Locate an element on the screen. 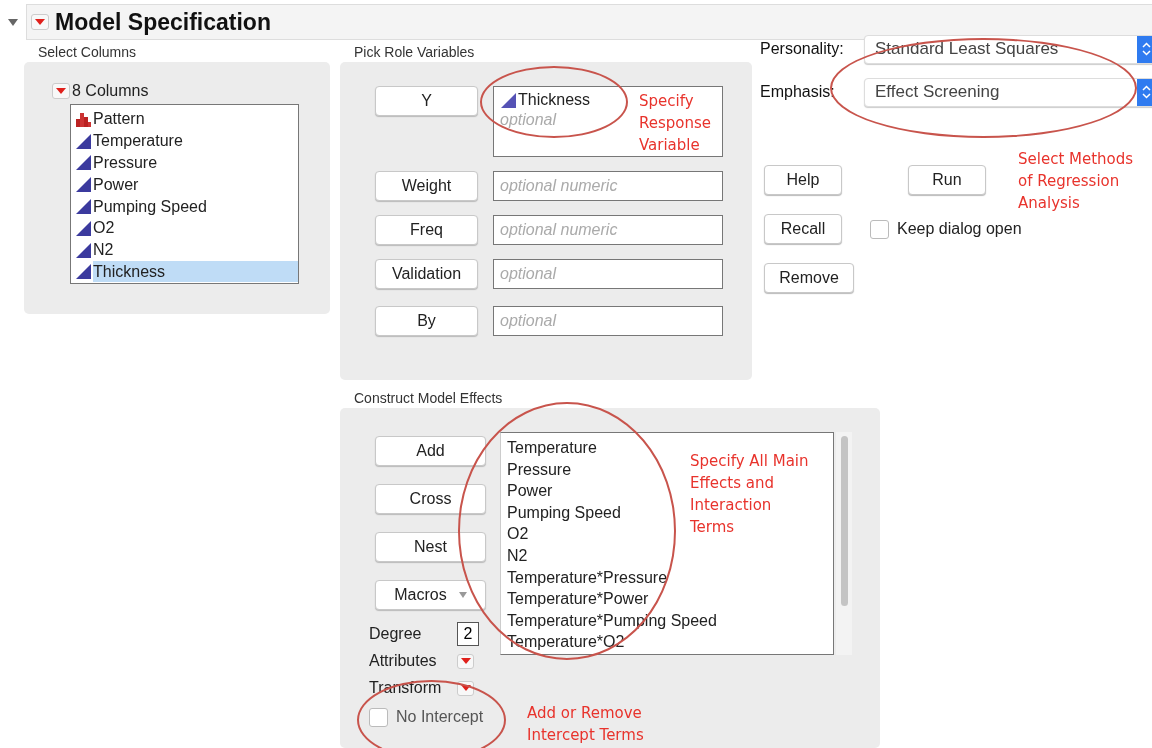 The image size is (1152, 748). section-label: Construct Model Effects is located at coordinates (428, 398).